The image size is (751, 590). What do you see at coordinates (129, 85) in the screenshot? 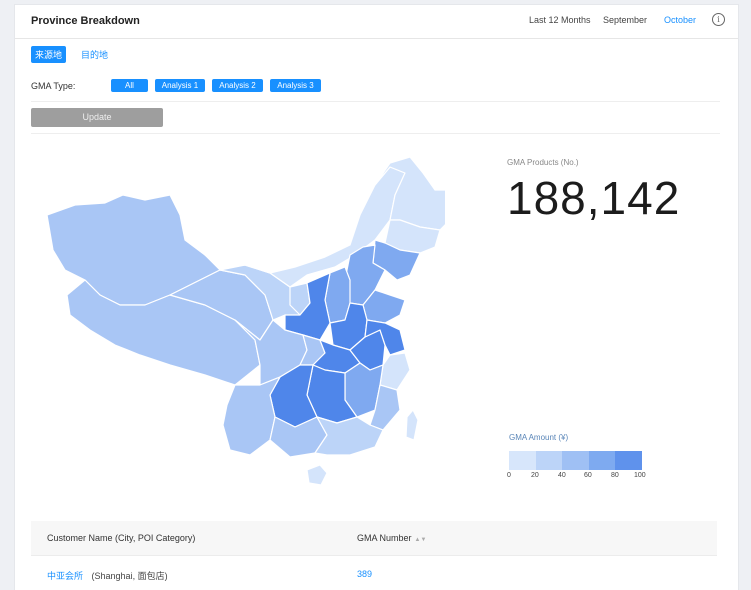
I see `gma-type-all: All` at bounding box center [129, 85].